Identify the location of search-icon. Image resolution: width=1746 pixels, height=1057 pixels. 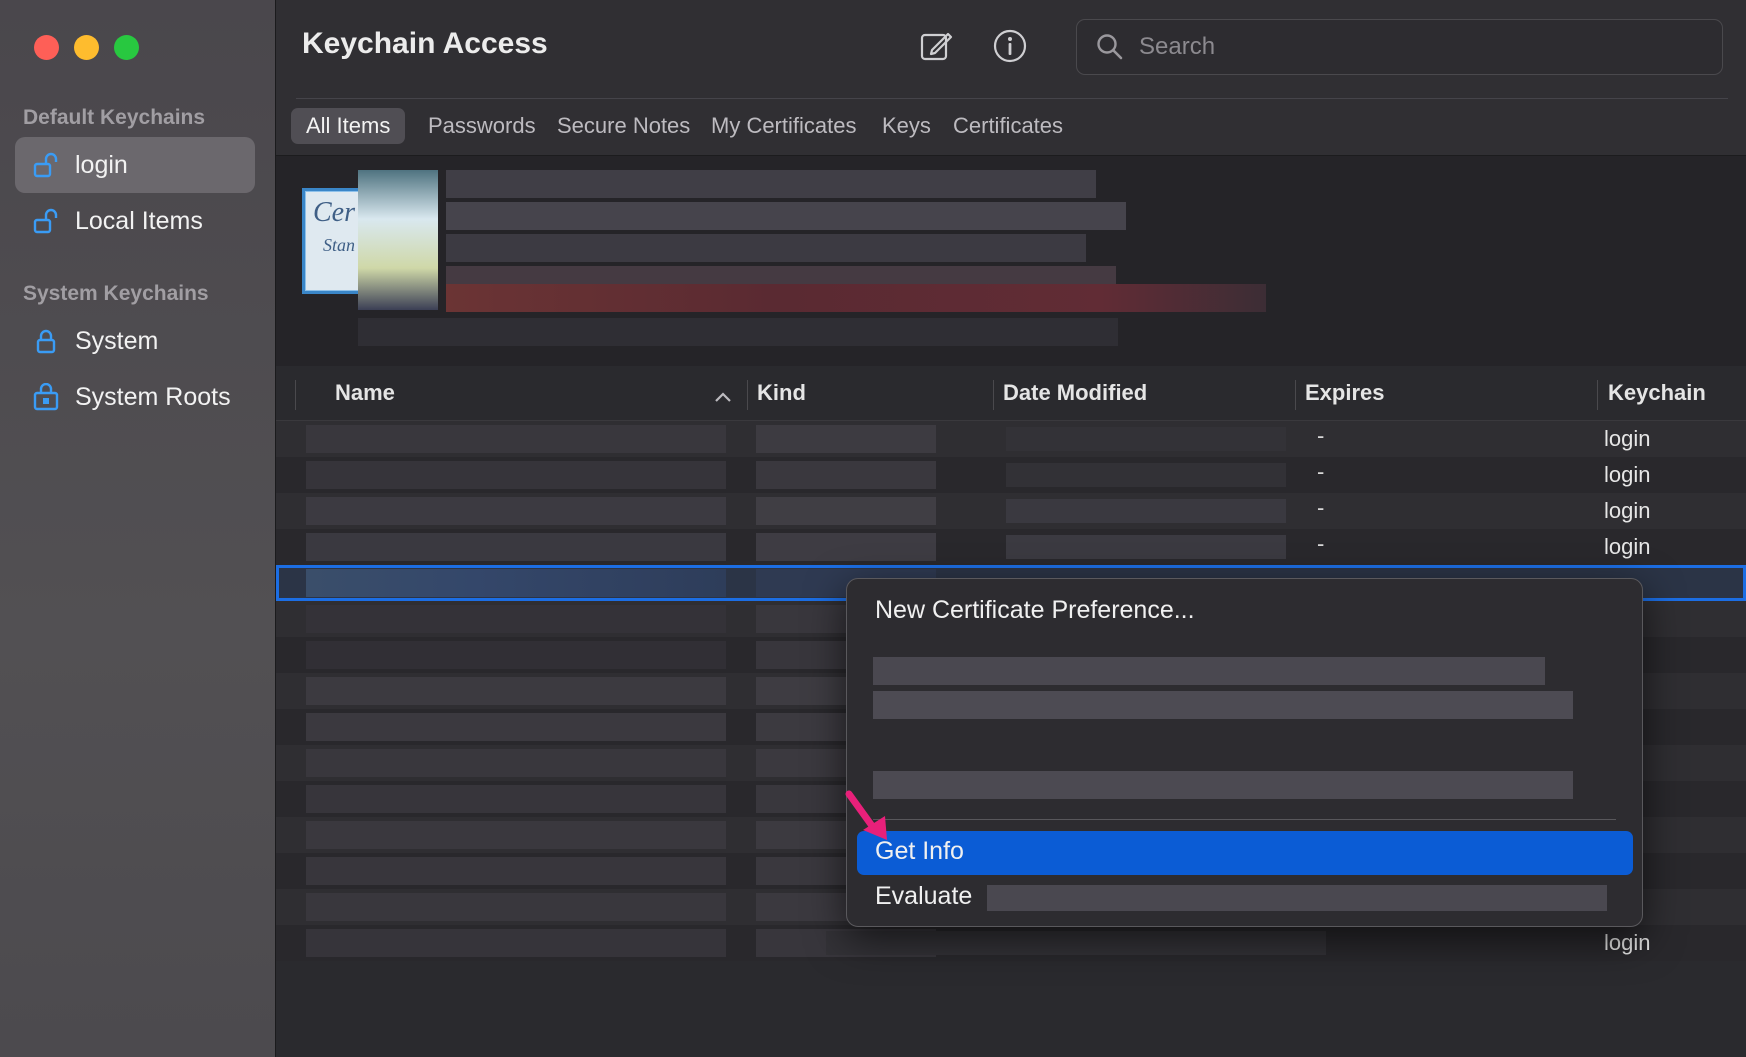
(1110, 47).